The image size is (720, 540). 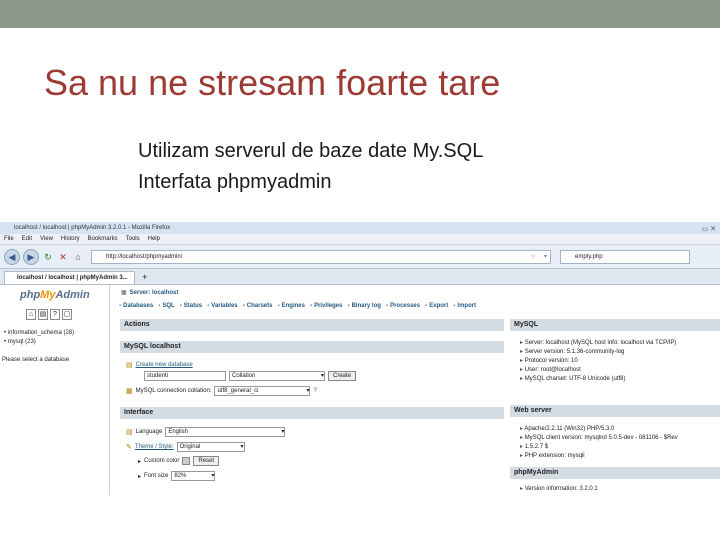 What do you see at coordinates (533, 257) in the screenshot?
I see `bookmark-star-icon: ☆` at bounding box center [533, 257].